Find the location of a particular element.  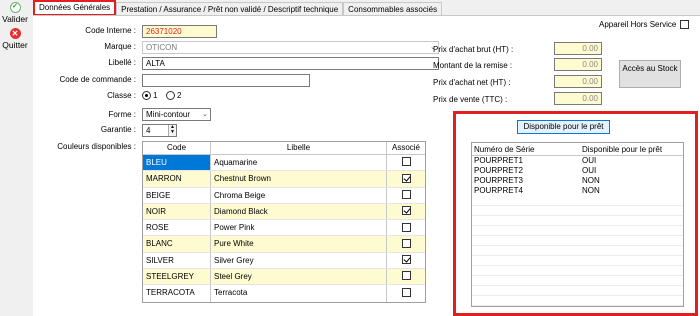

table-header: Code Libelle Associé is located at coordinates (284, 148).